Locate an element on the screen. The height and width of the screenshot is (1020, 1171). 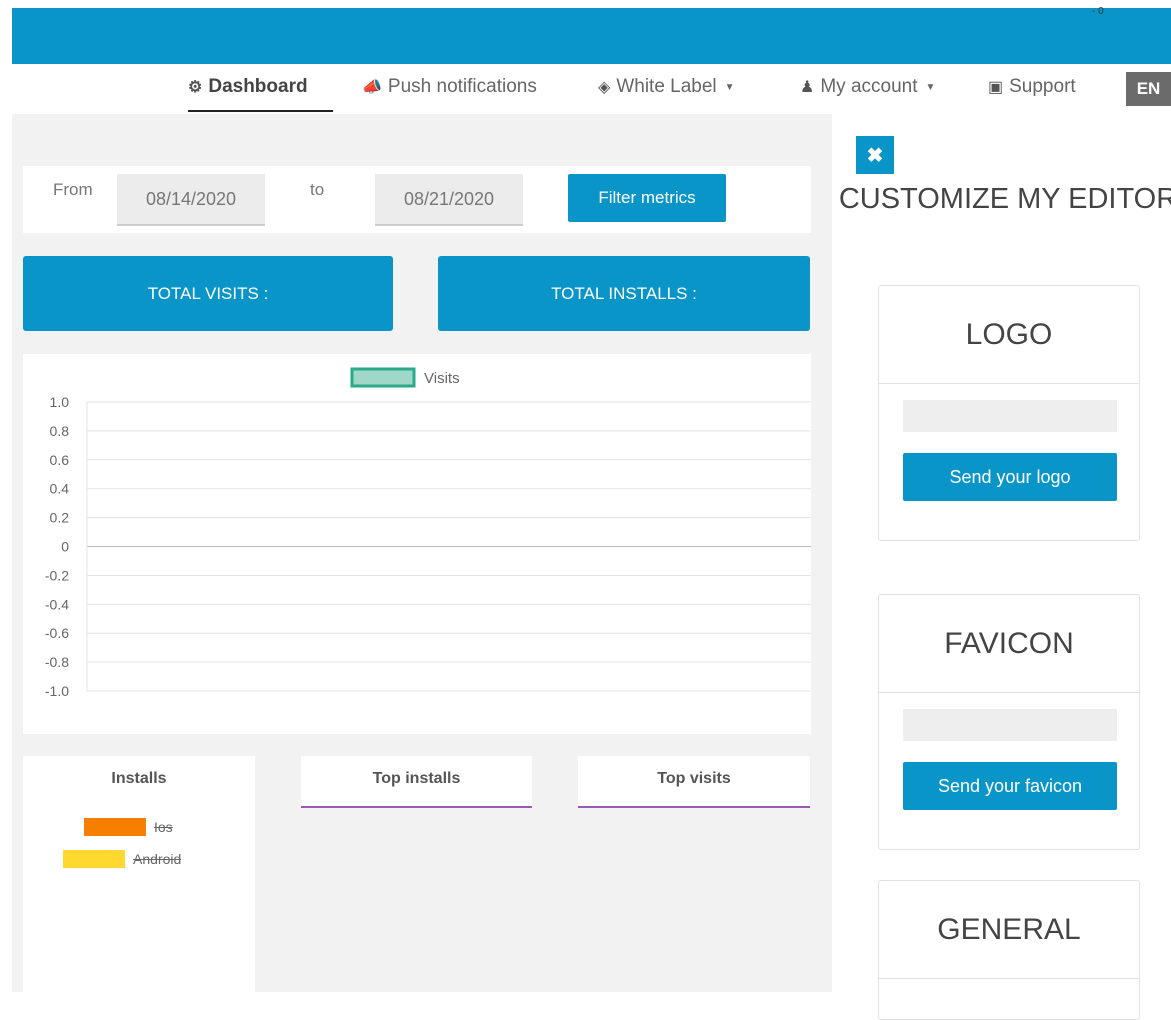
nav-dashboard: ⚙ Dashboard is located at coordinates (248, 87).